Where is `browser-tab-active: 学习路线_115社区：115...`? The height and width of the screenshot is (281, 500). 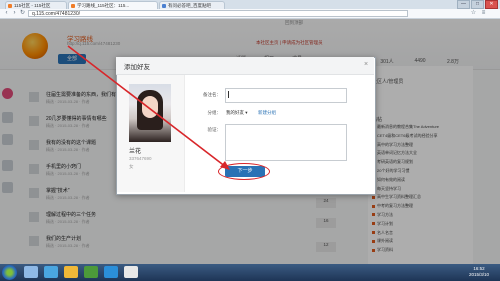
browser-tab-active: 学习路线_115社区：115... is located at coordinates (113, 5).